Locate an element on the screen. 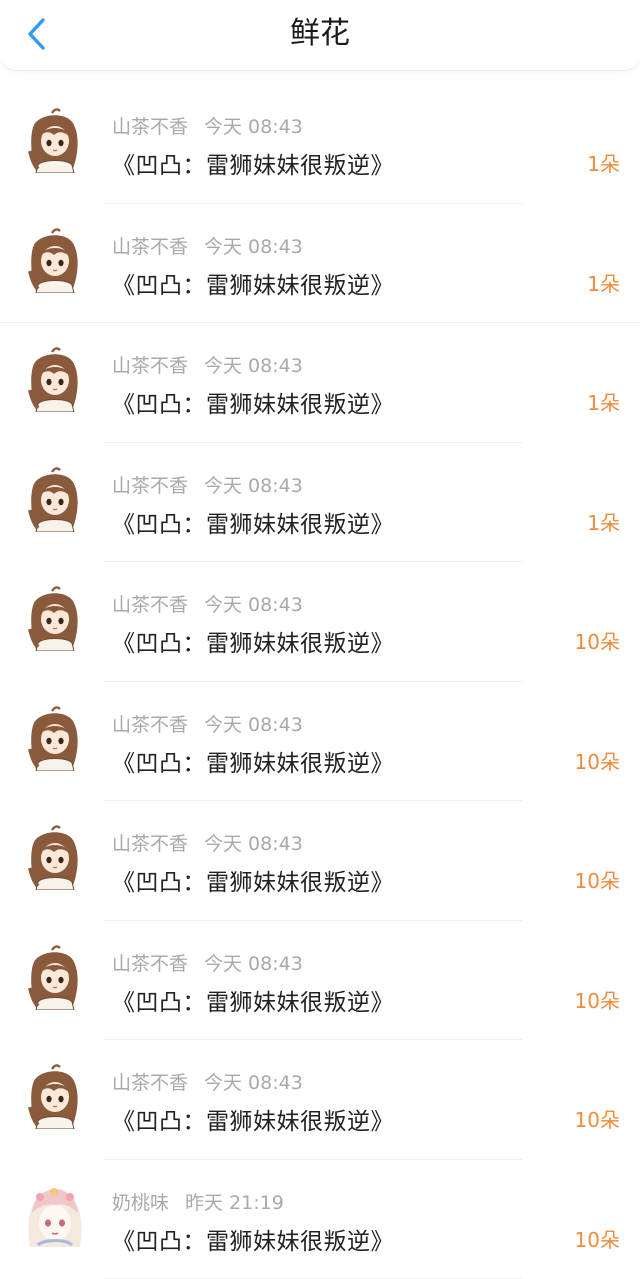 Image resolution: width=640 pixels, height=1279 pixels. page-title: 鲜花 is located at coordinates (320, 34).